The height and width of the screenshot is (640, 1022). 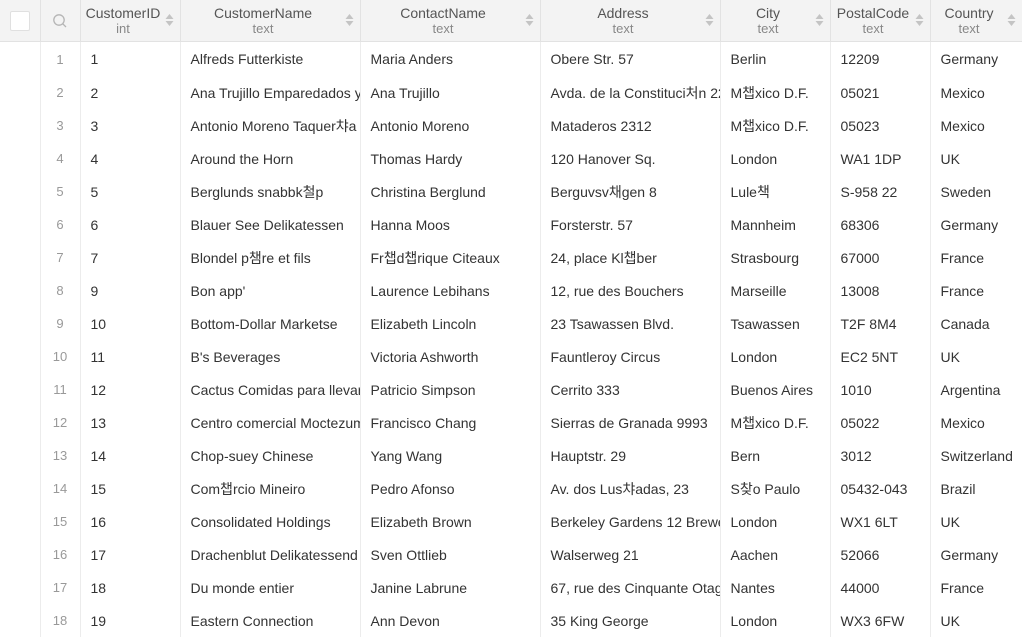 What do you see at coordinates (880, 58) in the screenshot?
I see `cell-postal-code: 12209` at bounding box center [880, 58].